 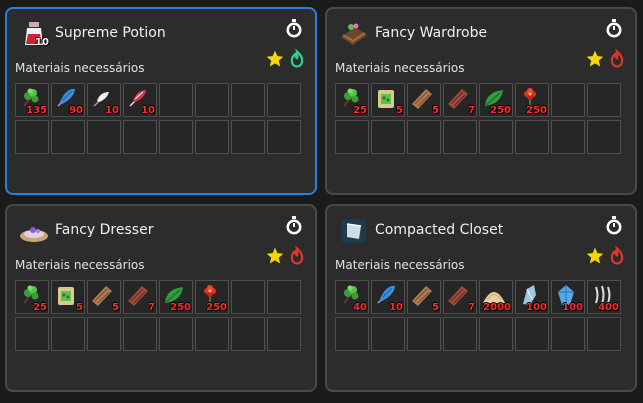 What do you see at coordinates (76, 110) in the screenshot?
I see `material-quantity: 90` at bounding box center [76, 110].